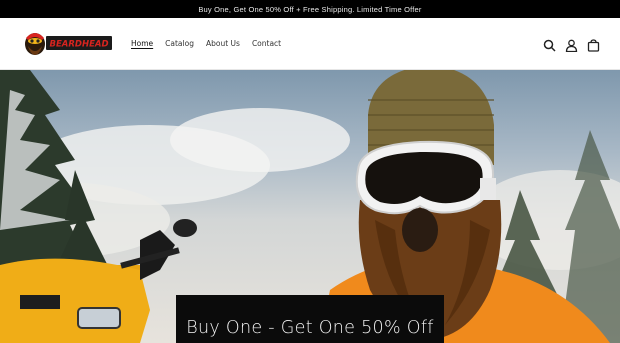  I want to click on nav-catalog: Catalog, so click(179, 44).